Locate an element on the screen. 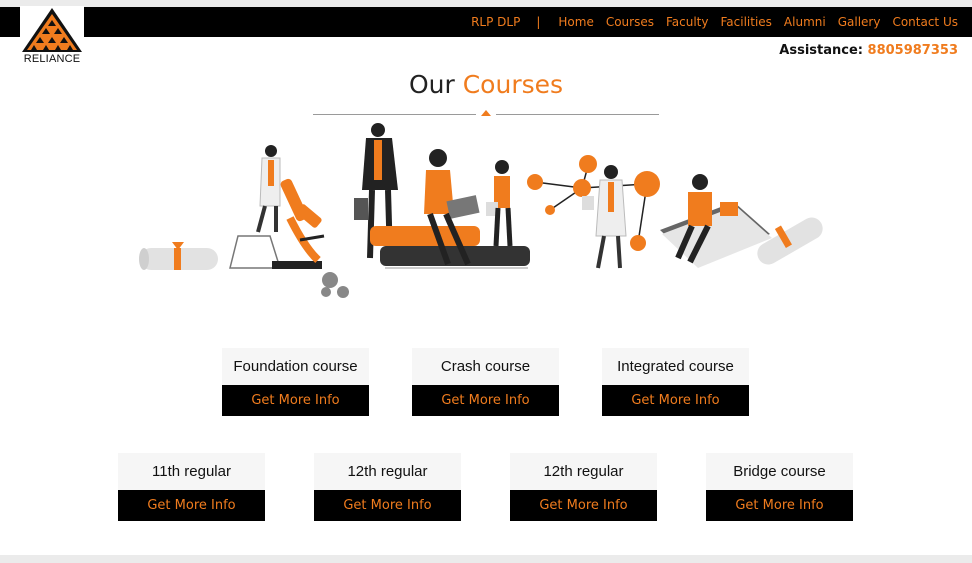 This screenshot has height=563, width=972. nav-link-facilities: Facilities is located at coordinates (745, 22).